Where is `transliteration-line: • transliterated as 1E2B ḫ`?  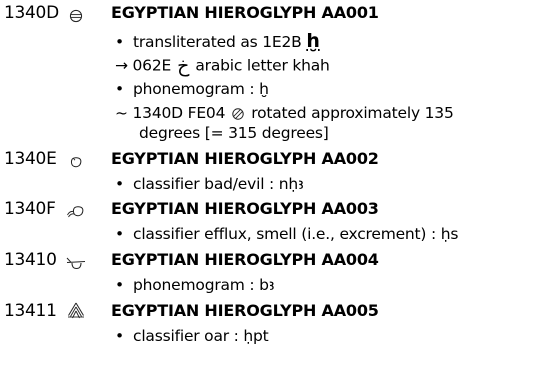
transliteration-line: • transliterated as 1E2B ḫ is located at coordinates (217, 41).